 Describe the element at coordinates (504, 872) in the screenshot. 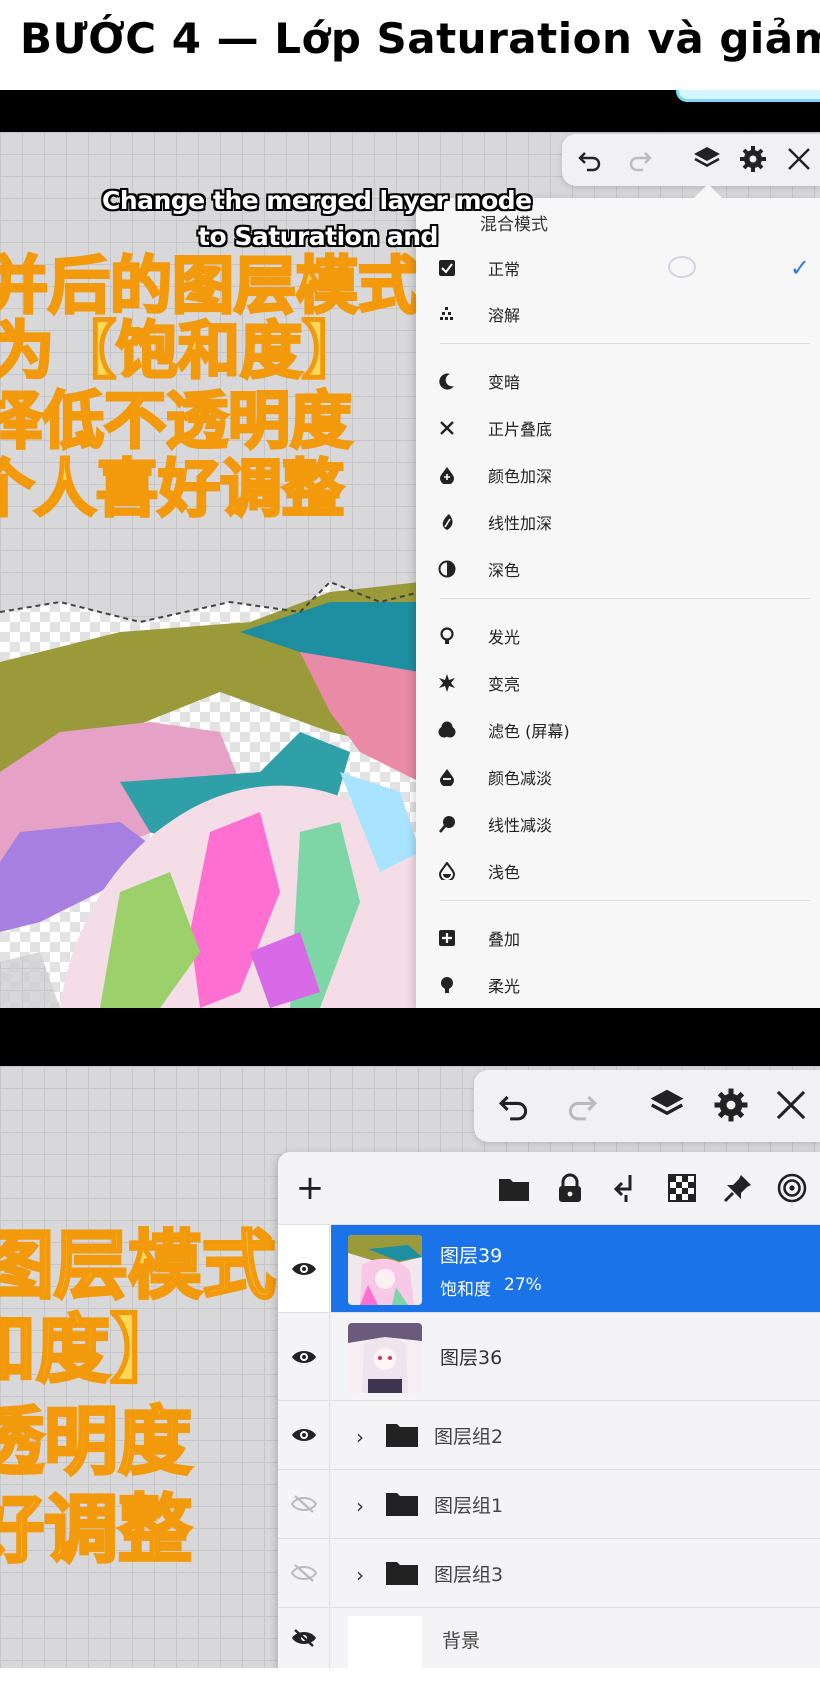

I see `blend-item-label: 浅色` at that location.